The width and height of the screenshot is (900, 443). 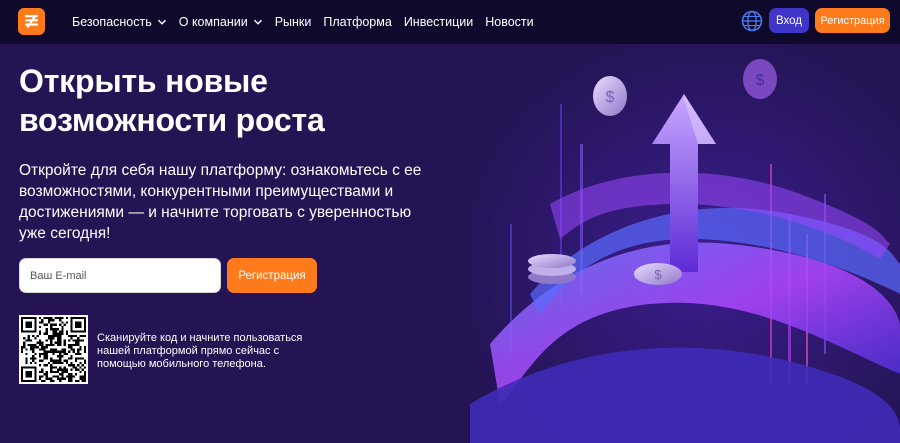 I want to click on nav-item-label: О компании, so click(x=213, y=22).